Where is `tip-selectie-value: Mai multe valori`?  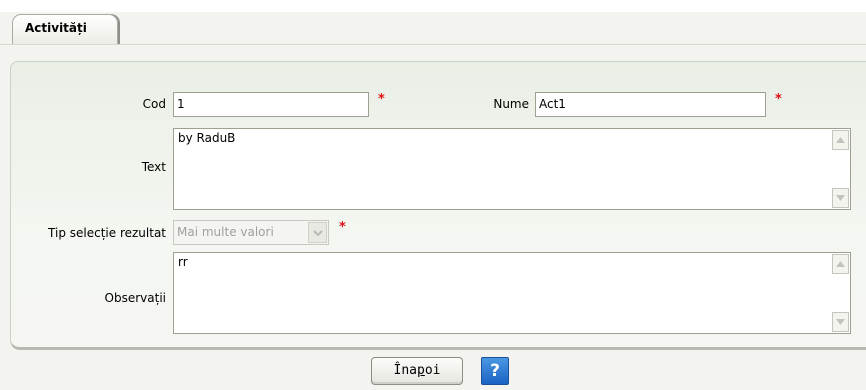 tip-selectie-value: Mai multe valori is located at coordinates (225, 232).